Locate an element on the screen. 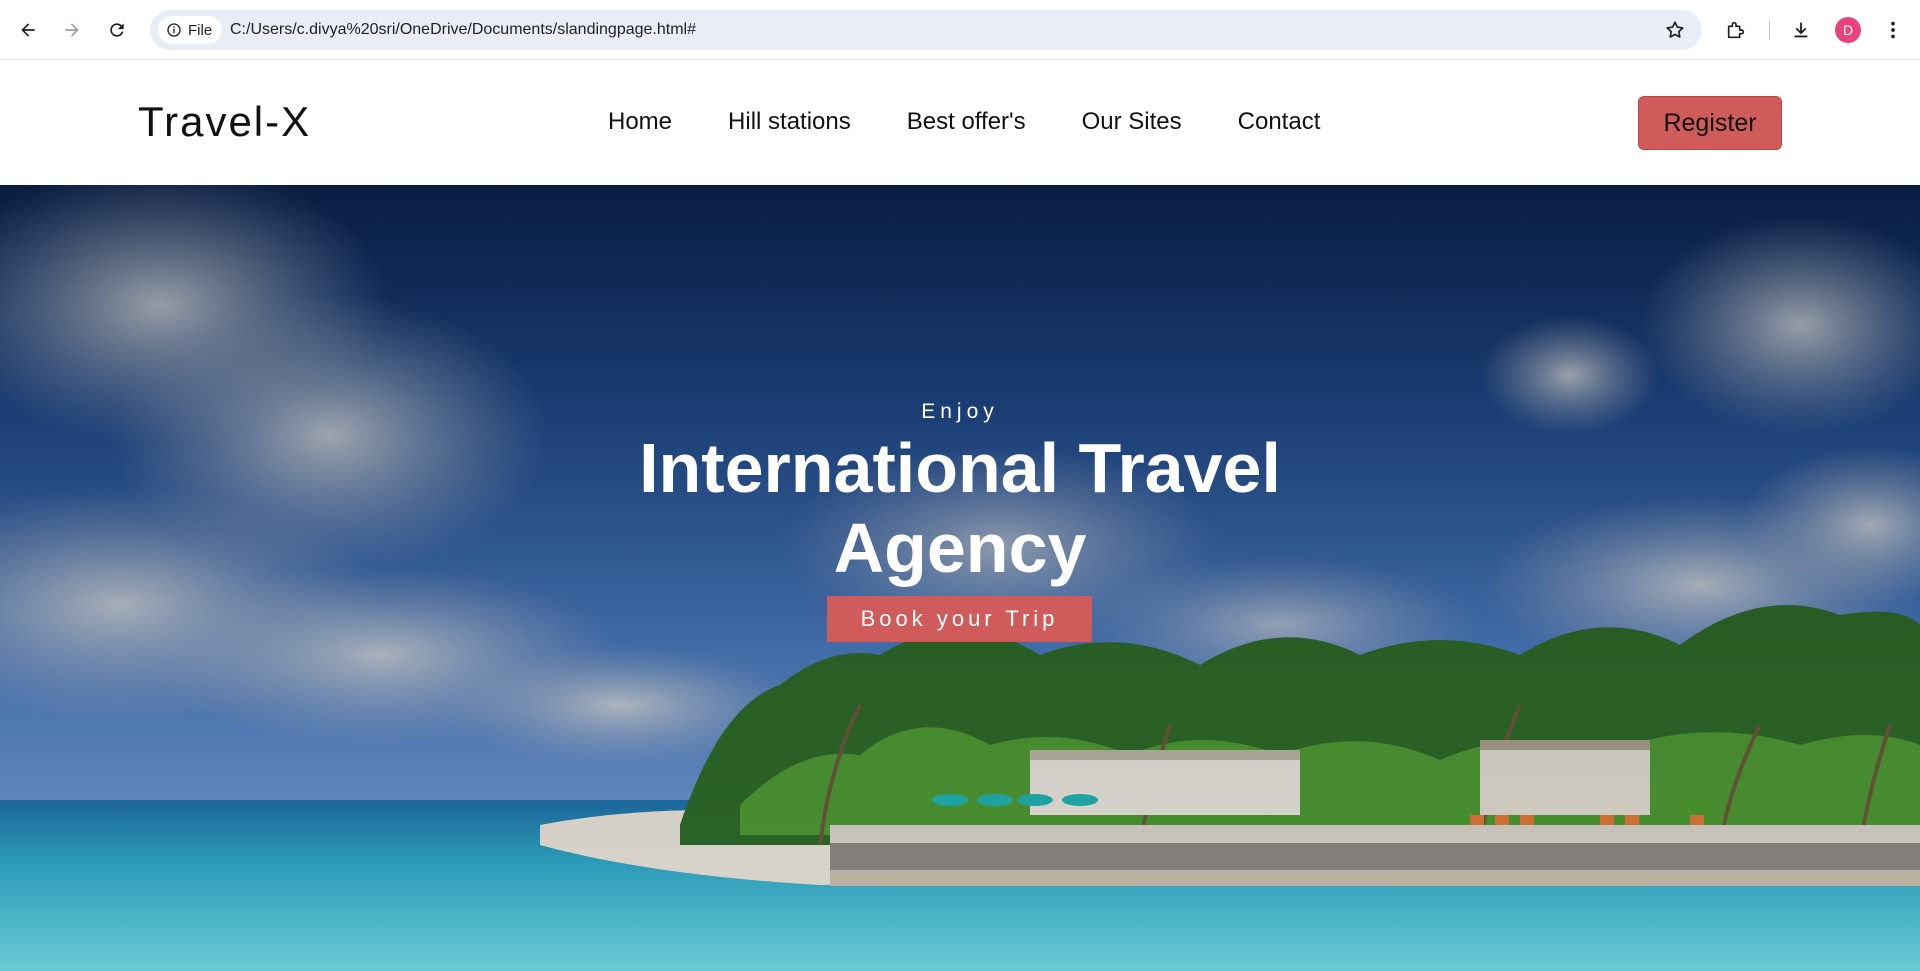 This screenshot has height=971, width=1920. more-vertical-icon is located at coordinates (1893, 30).